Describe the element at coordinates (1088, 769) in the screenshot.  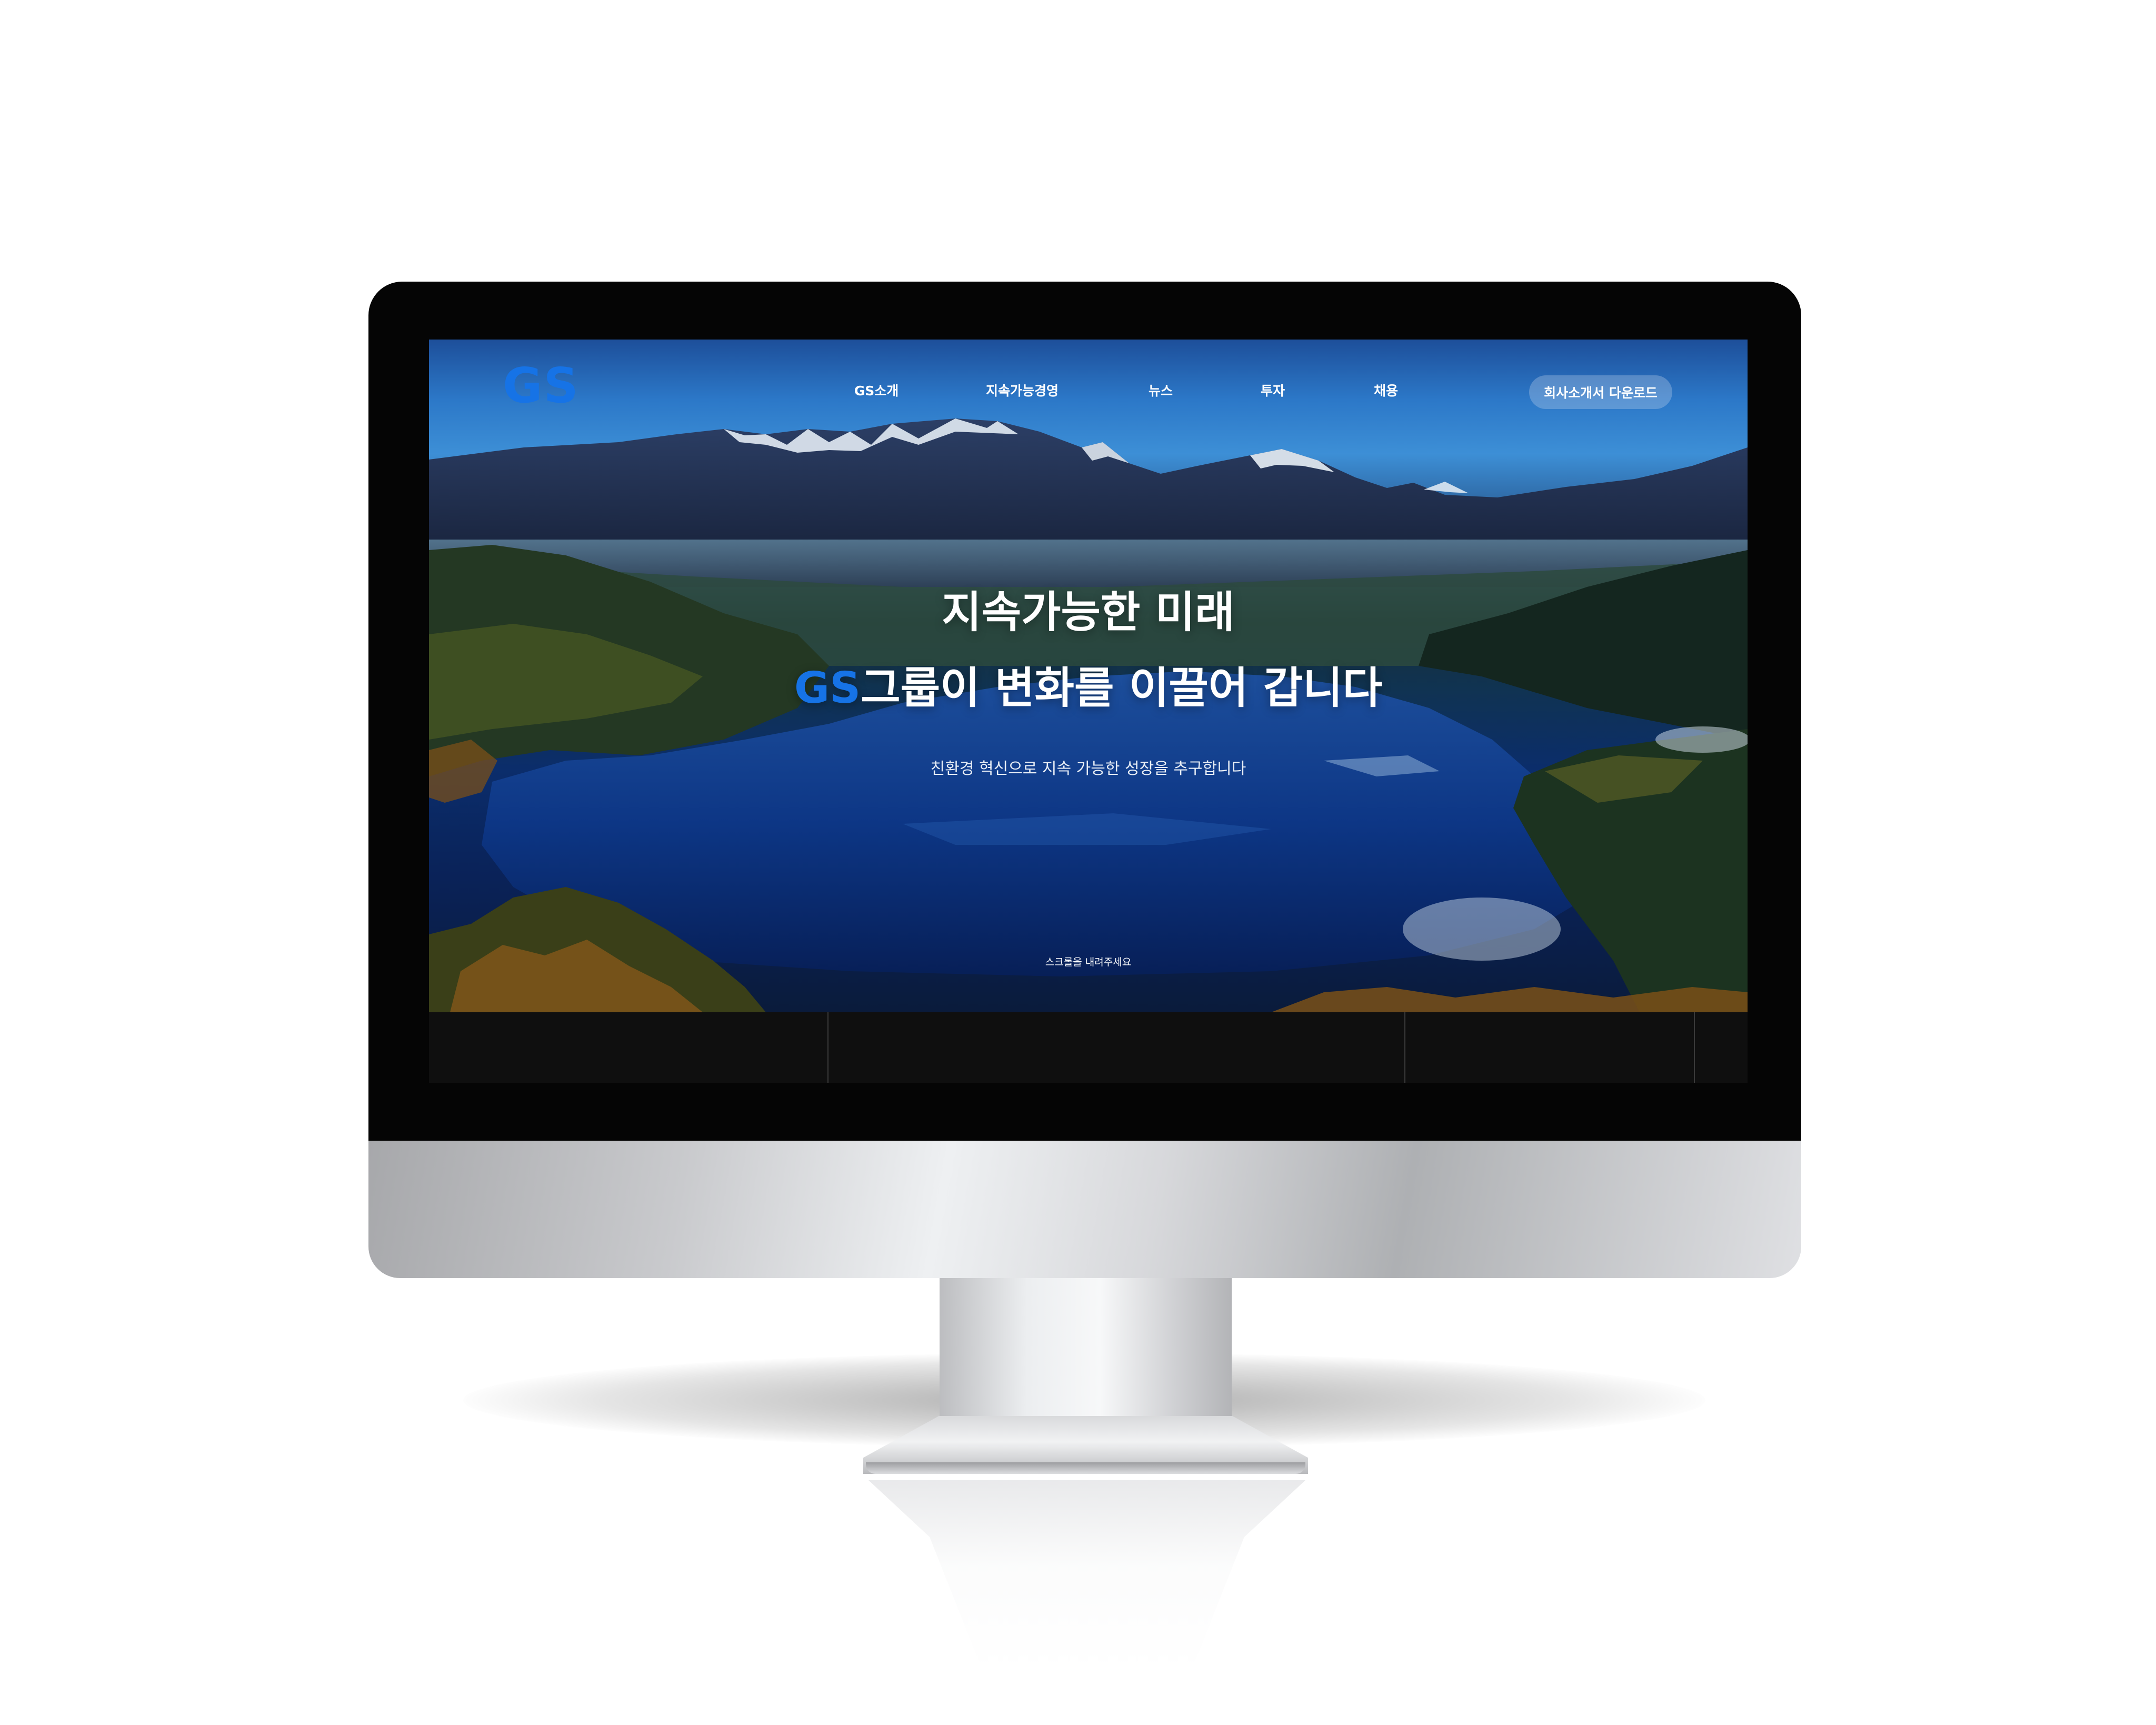
I see `hero-subtitle: 친환경 혁신으로 지속 가능한 성장을 추구합니다` at that location.